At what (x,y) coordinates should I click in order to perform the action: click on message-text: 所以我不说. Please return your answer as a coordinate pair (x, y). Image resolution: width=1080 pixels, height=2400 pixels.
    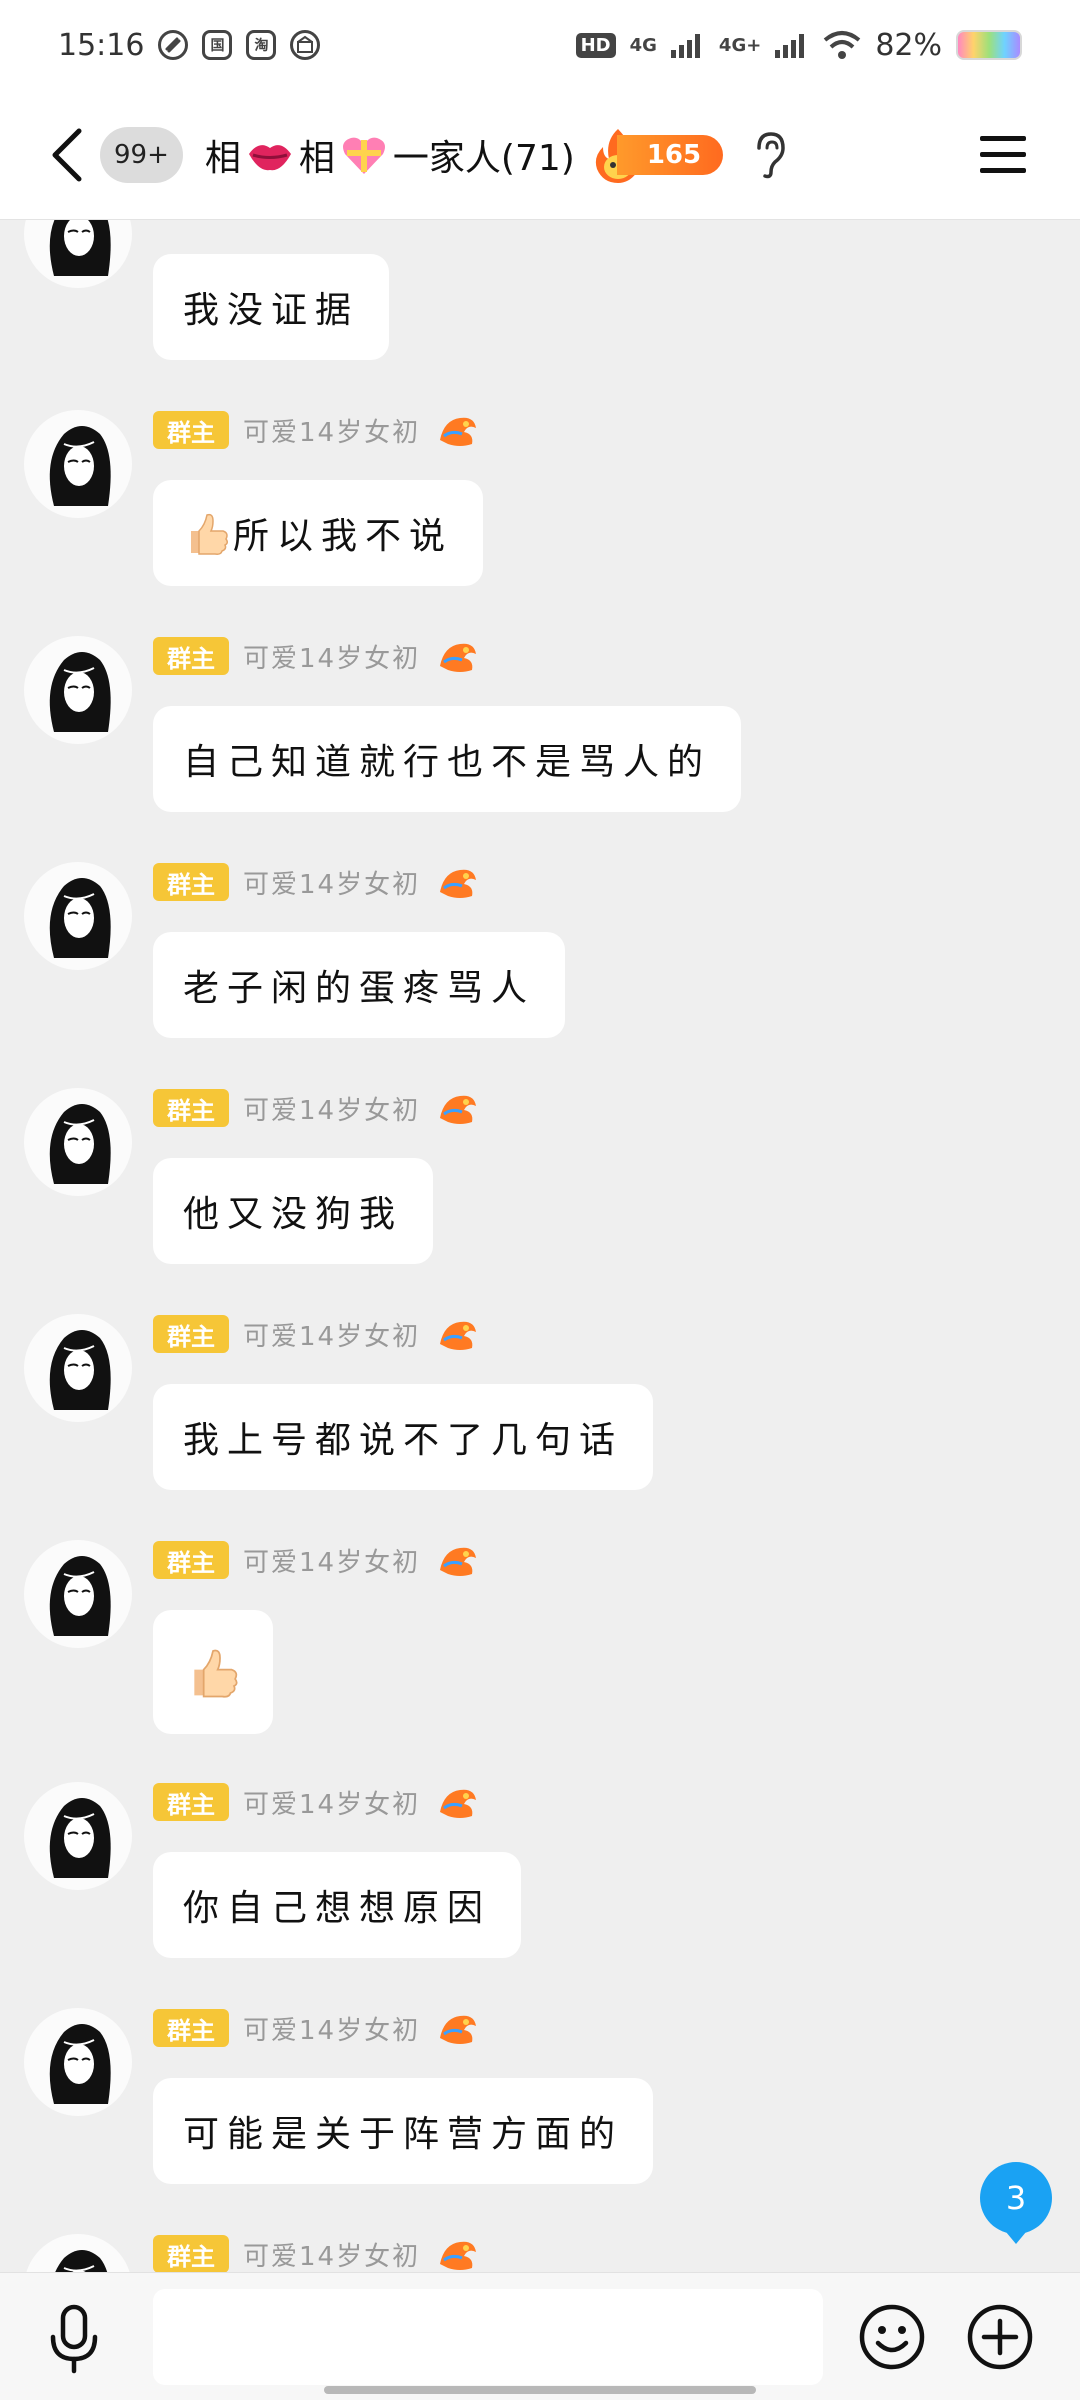
    Looking at the image, I should click on (343, 536).